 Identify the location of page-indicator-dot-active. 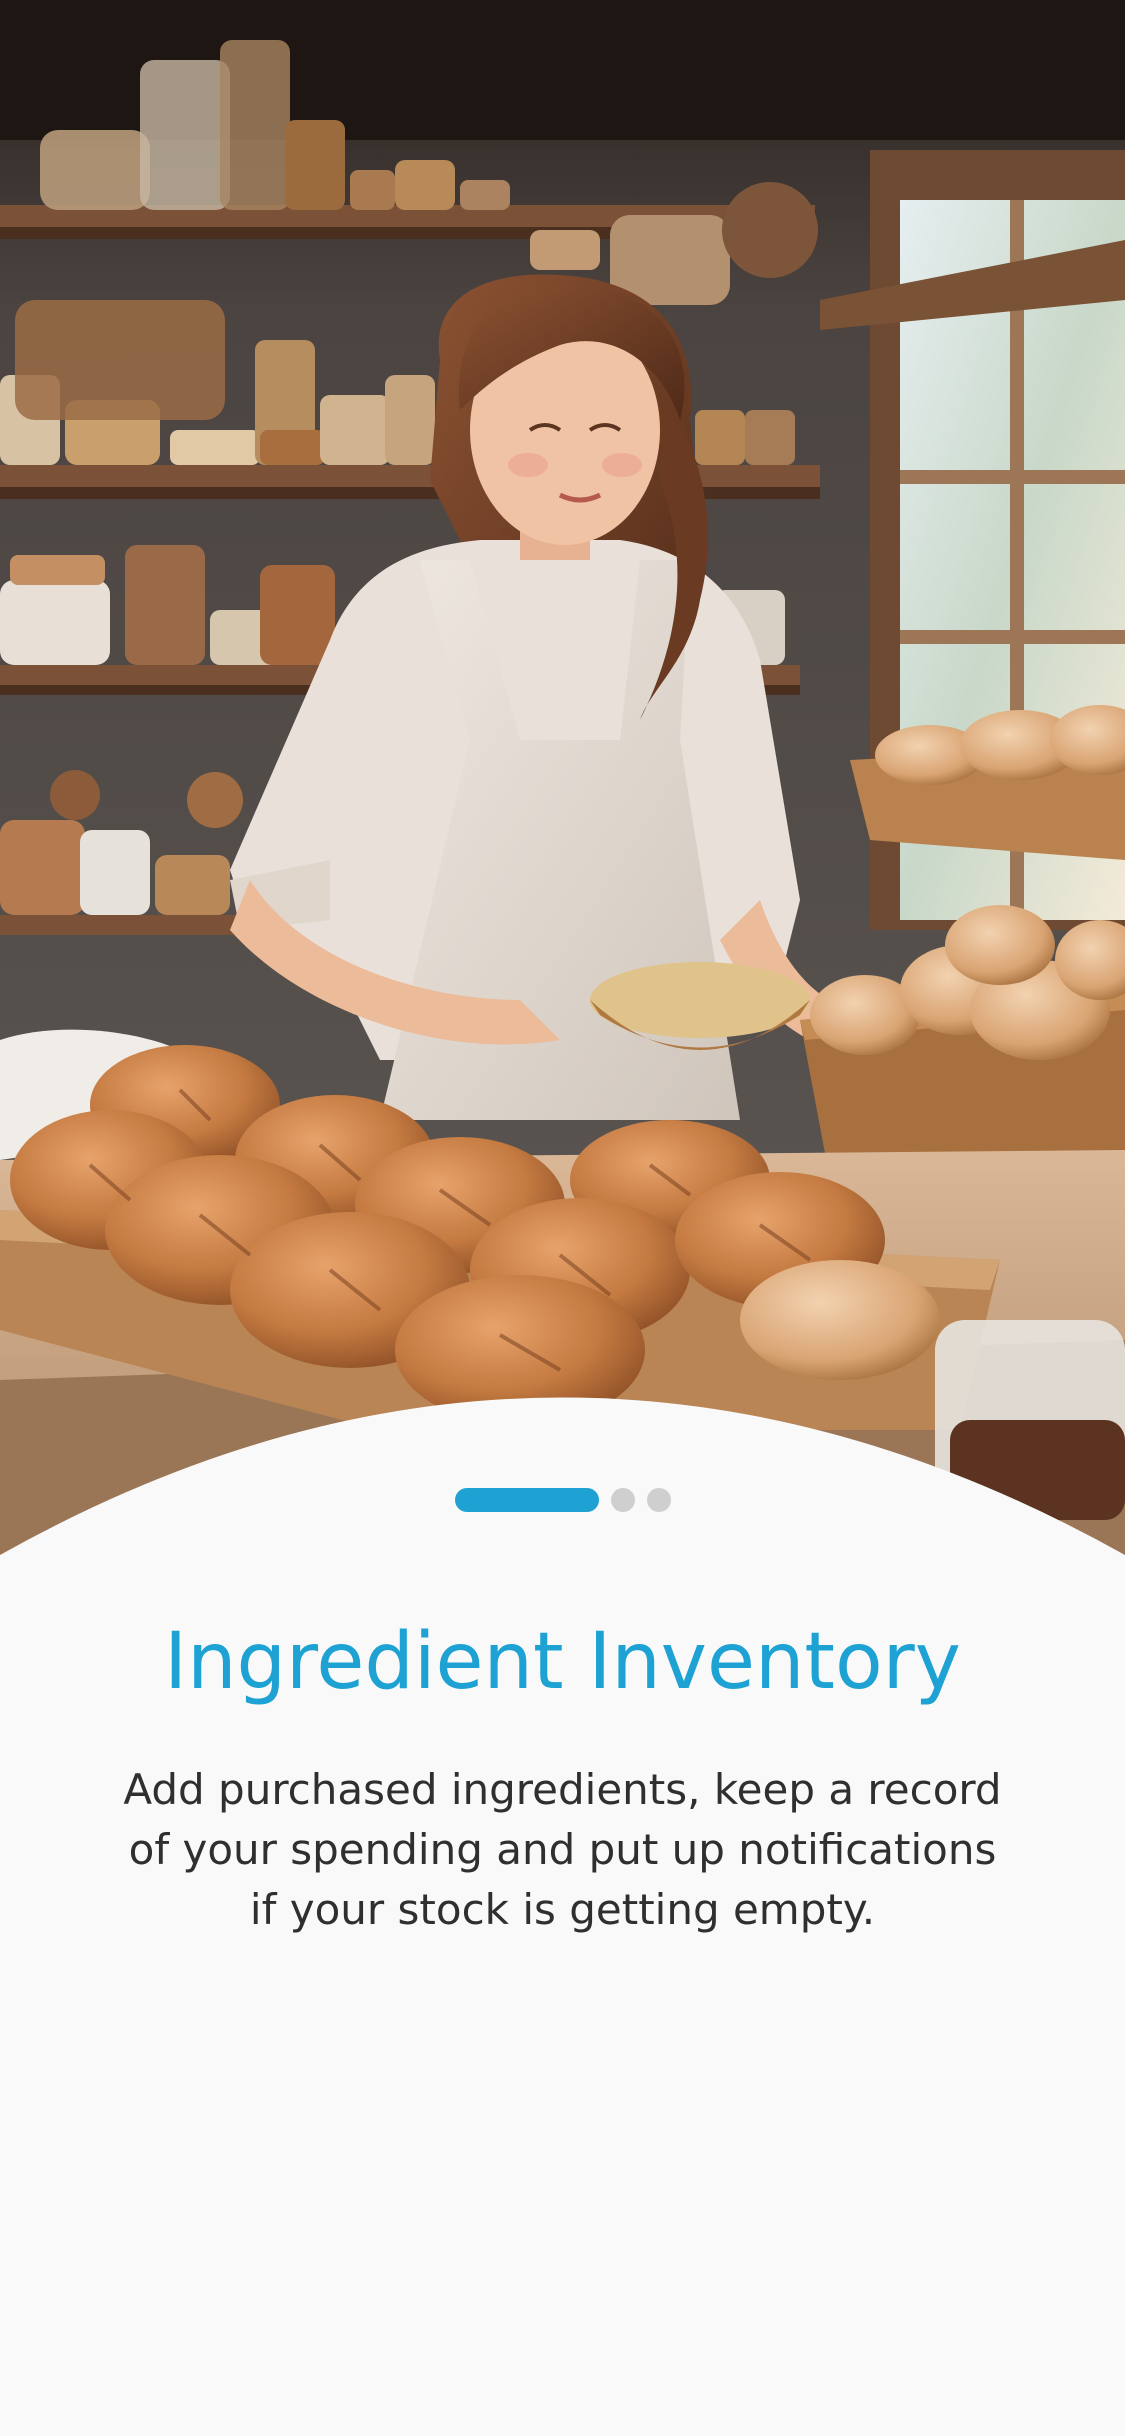
(526, 1500).